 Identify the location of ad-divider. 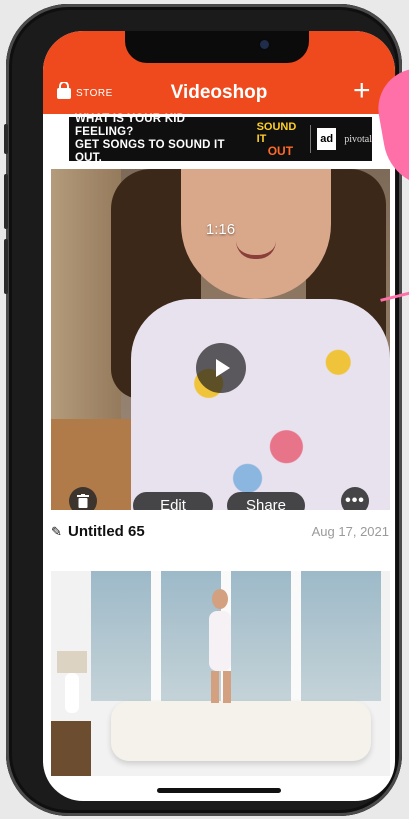
(311, 139).